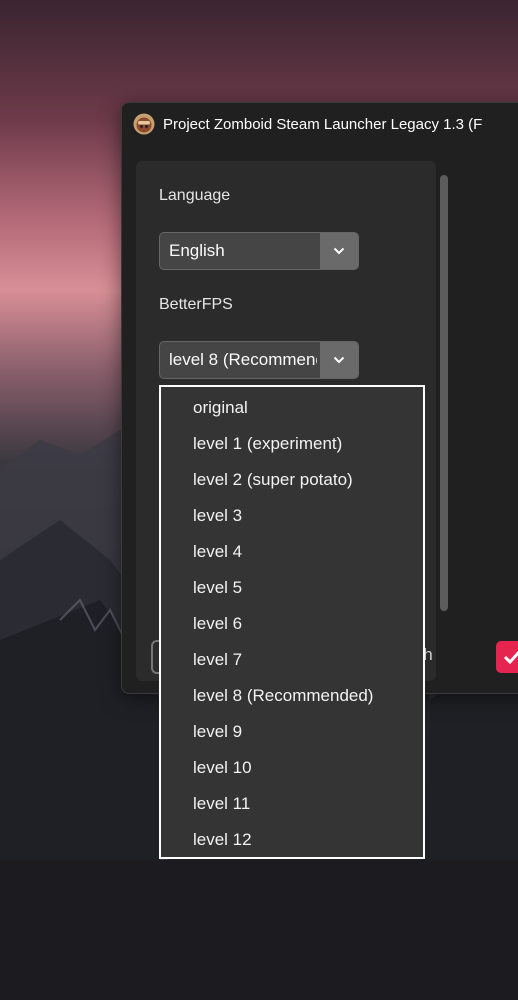 This screenshot has width=518, height=1000. What do you see at coordinates (444, 393) in the screenshot?
I see `settings-scrollbar` at bounding box center [444, 393].